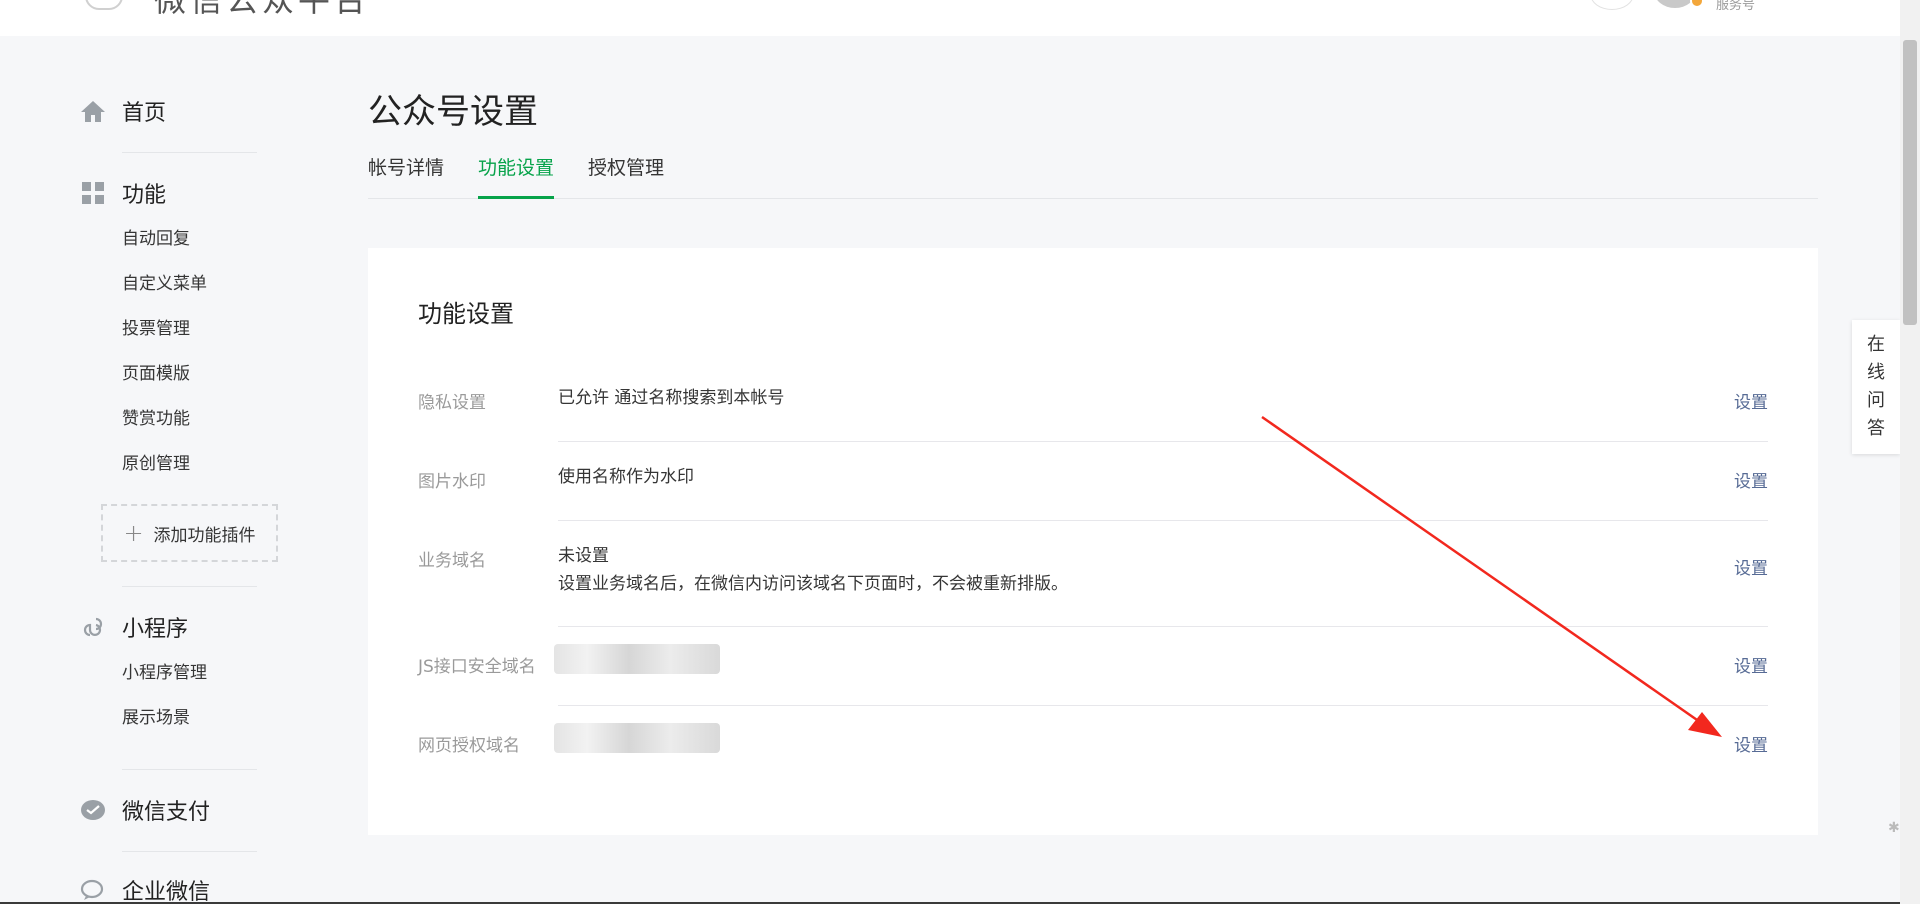  I want to click on sidebar-item-label: 微信支付, so click(166, 812).